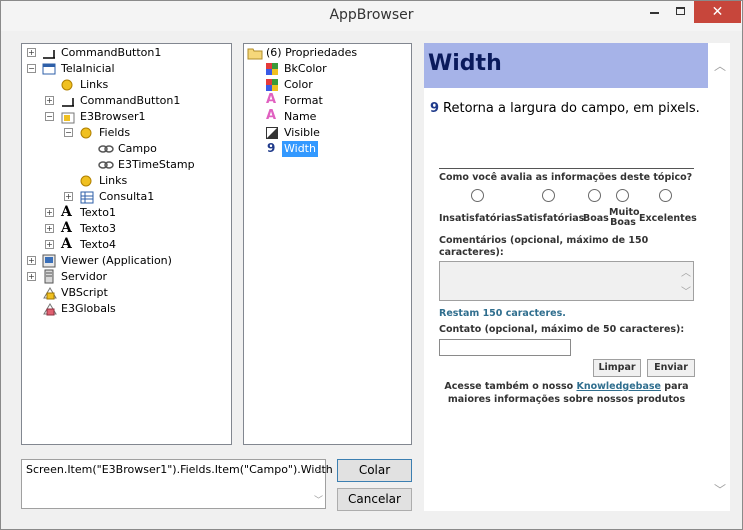  What do you see at coordinates (106, 165) in the screenshot?
I see `field-link-icon` at bounding box center [106, 165].